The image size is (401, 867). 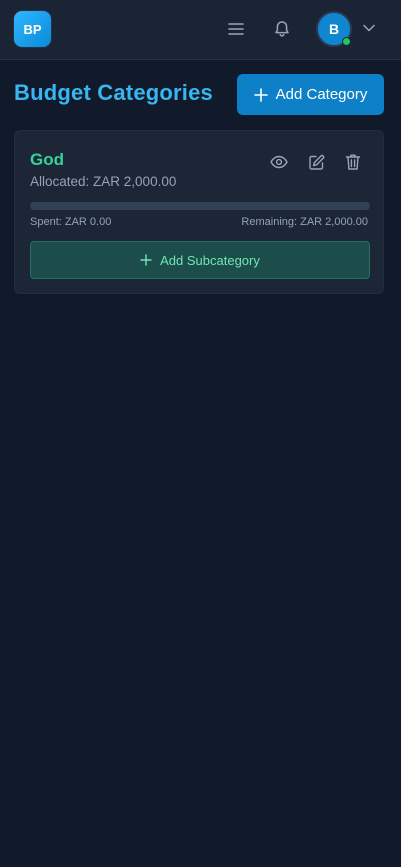 What do you see at coordinates (321, 94) in the screenshot?
I see `add-category-label: Add Category` at bounding box center [321, 94].